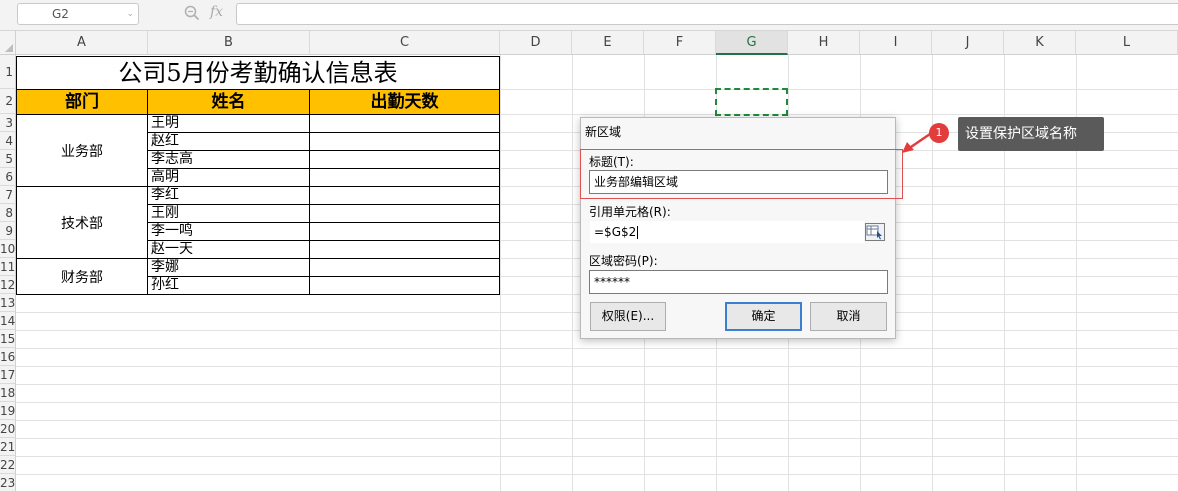  What do you see at coordinates (82, 102) in the screenshot?
I see `header-dept: 部门` at bounding box center [82, 102].